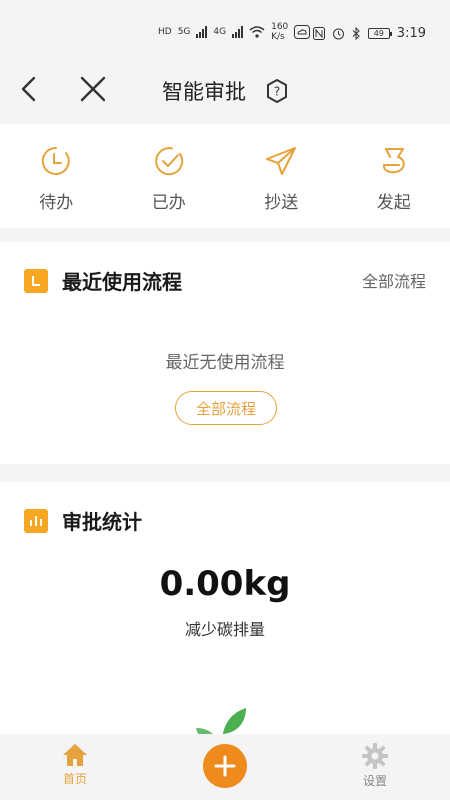  Describe the element at coordinates (36, 280) in the screenshot. I see `recent-clock-icon` at that location.